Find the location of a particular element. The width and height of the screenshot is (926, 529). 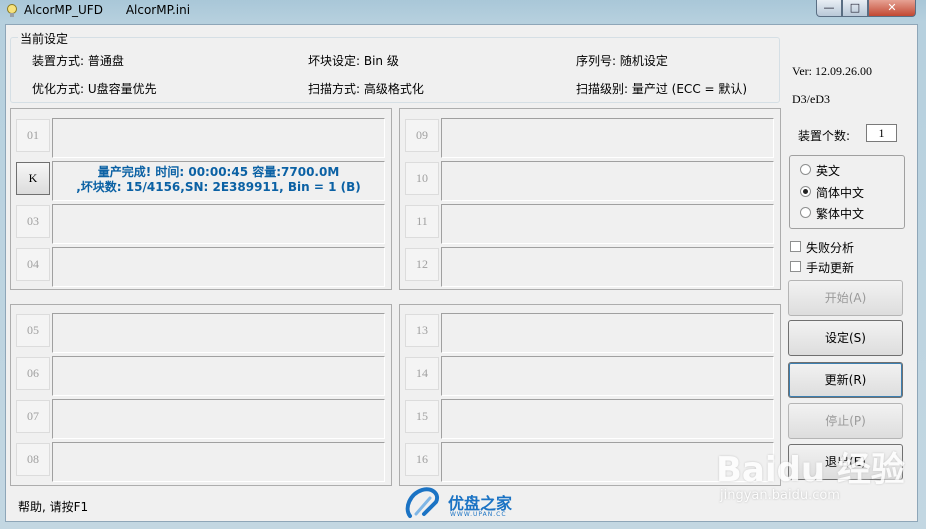

version-label: Ver: 12.09.26.00 is located at coordinates (832, 71).